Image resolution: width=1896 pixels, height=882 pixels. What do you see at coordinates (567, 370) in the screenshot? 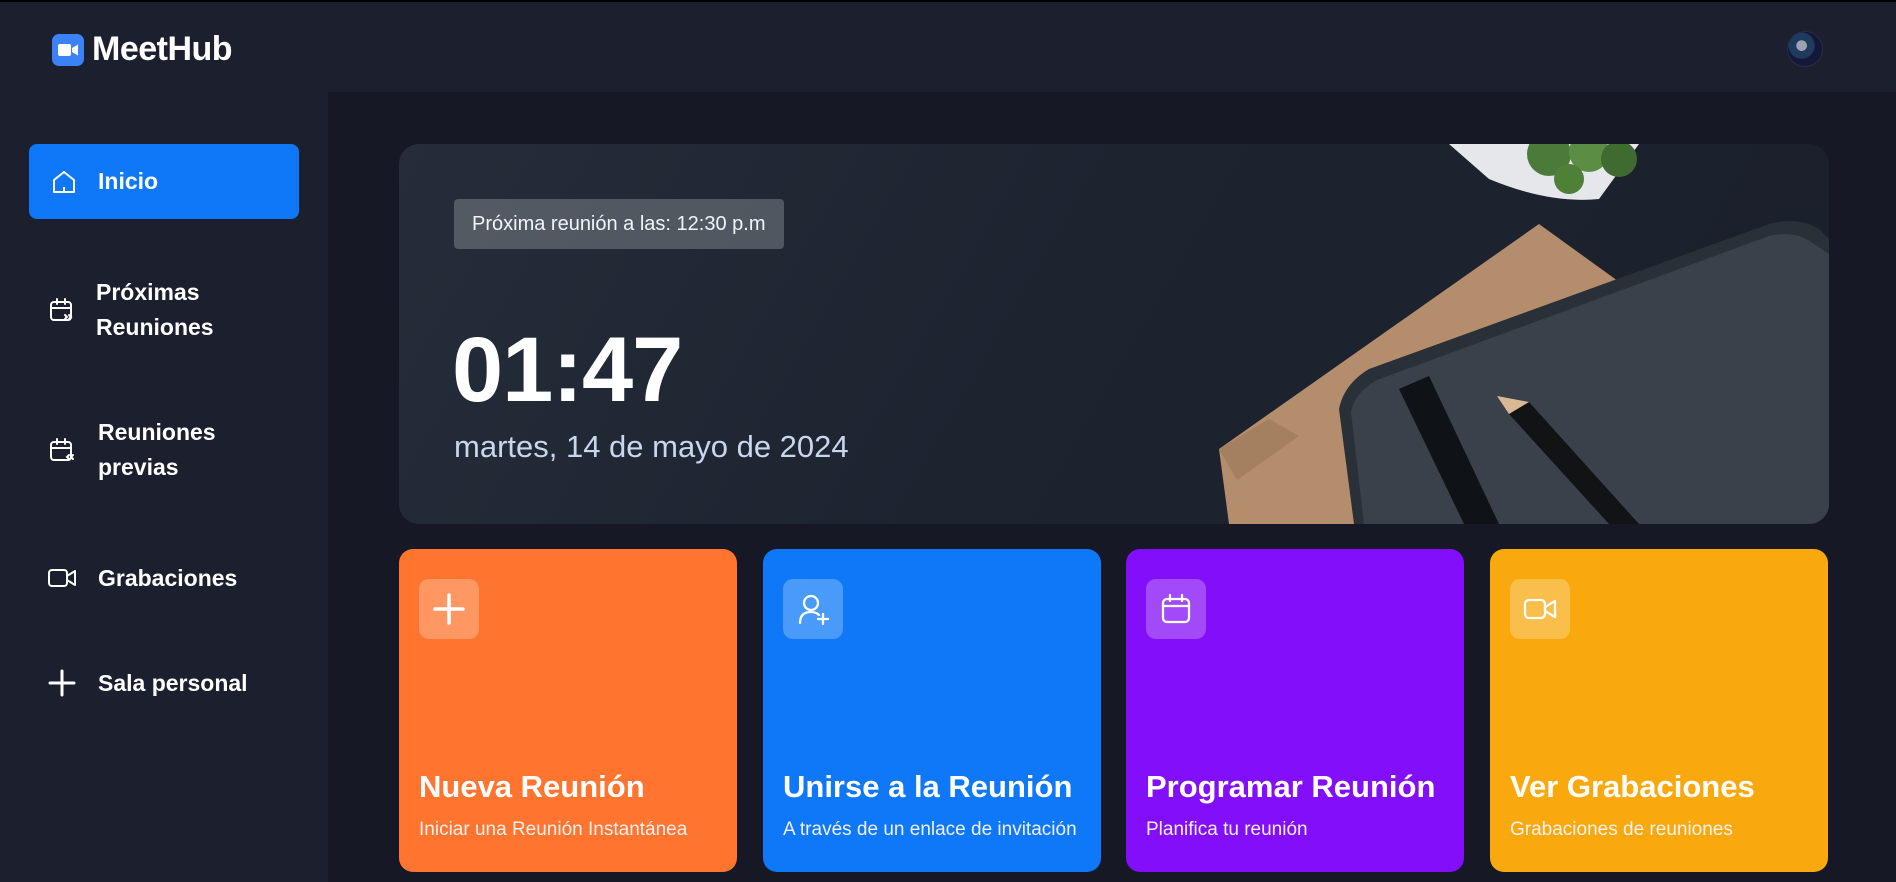
I see `current-time: 01:47` at bounding box center [567, 370].